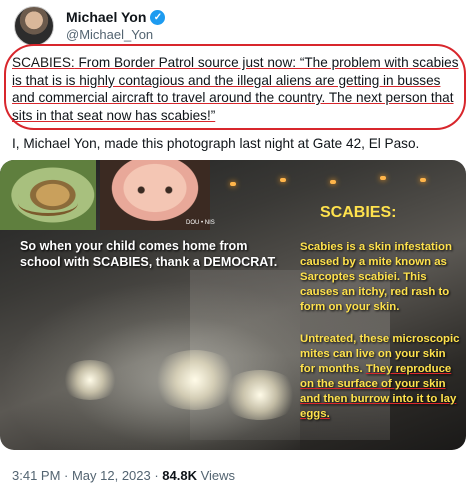 Image resolution: width=474 pixels, height=492 pixels. What do you see at coordinates (158, 17) in the screenshot?
I see `verified-badge-icon: ✓` at bounding box center [158, 17].